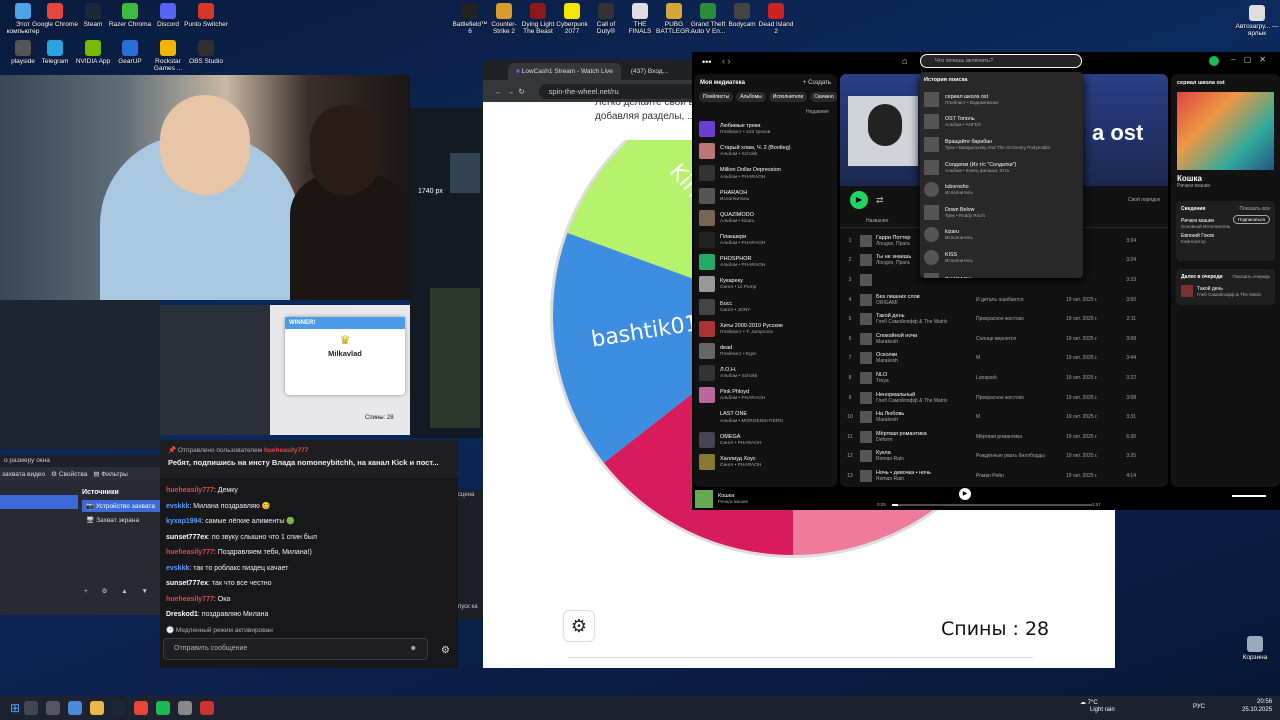 The width and height of the screenshot is (1280, 720). I want to click on create-button: + Создать, so click(817, 83).